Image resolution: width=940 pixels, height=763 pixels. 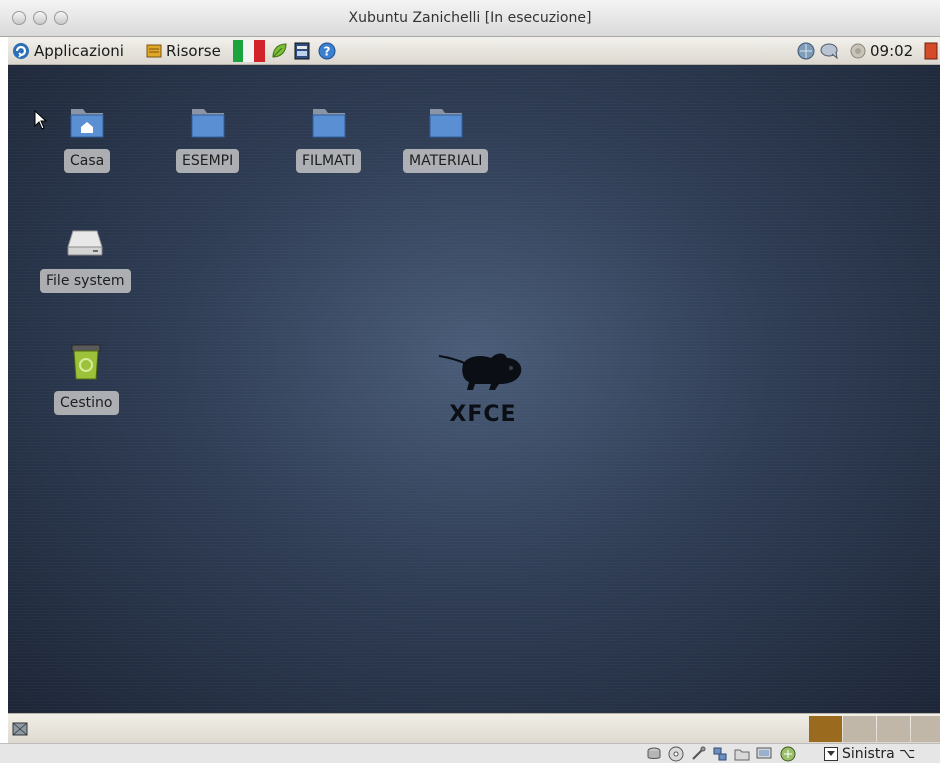 I want to click on volume-icon, so click(x=858, y=51).